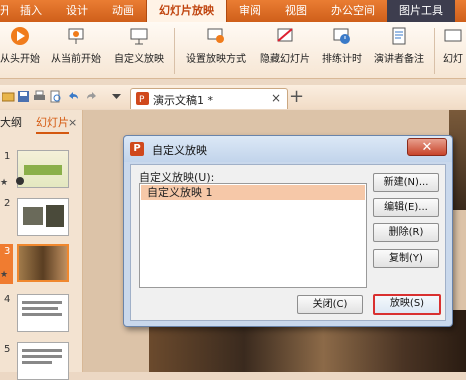 This screenshot has width=466, height=380. I want to click on tab-review: 审阅, so click(250, 11).